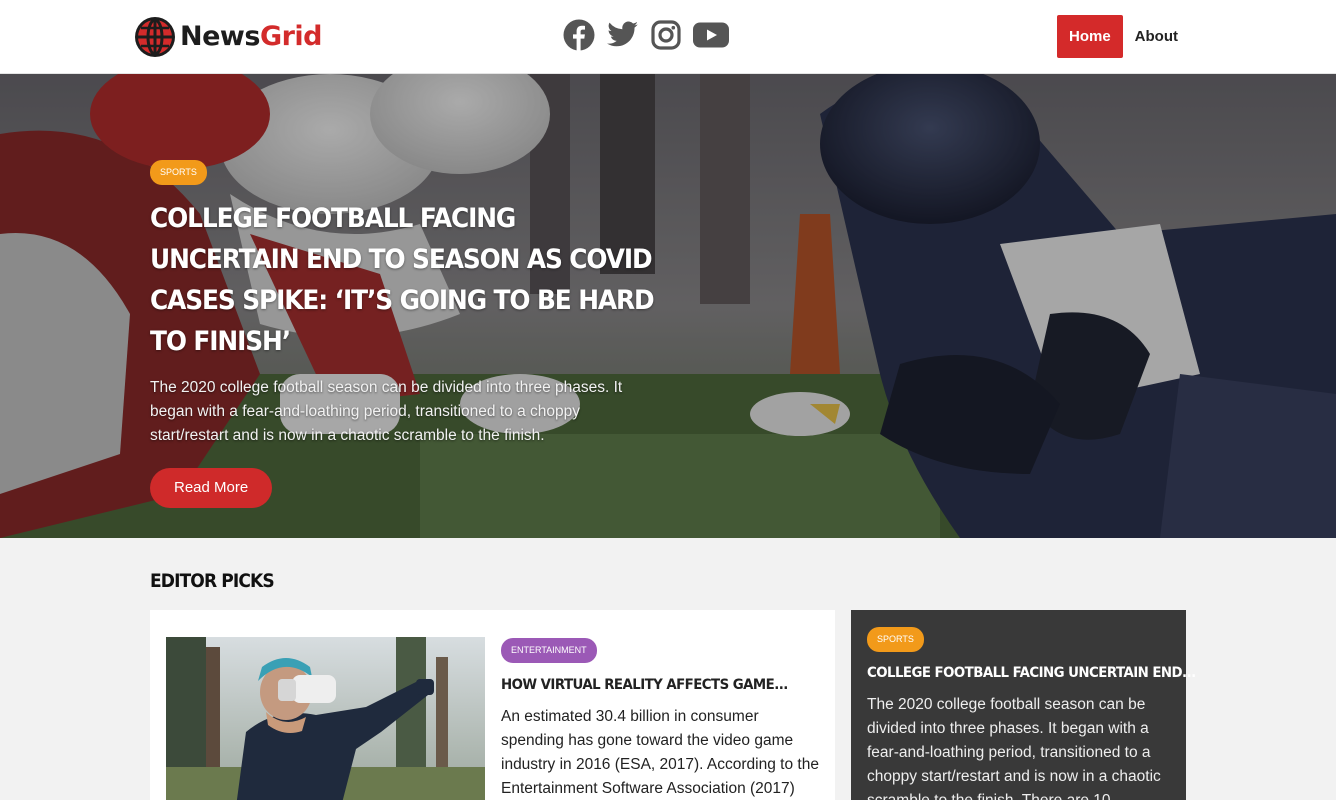  Describe the element at coordinates (155, 37) in the screenshot. I see `globe-logo-icon` at that location.